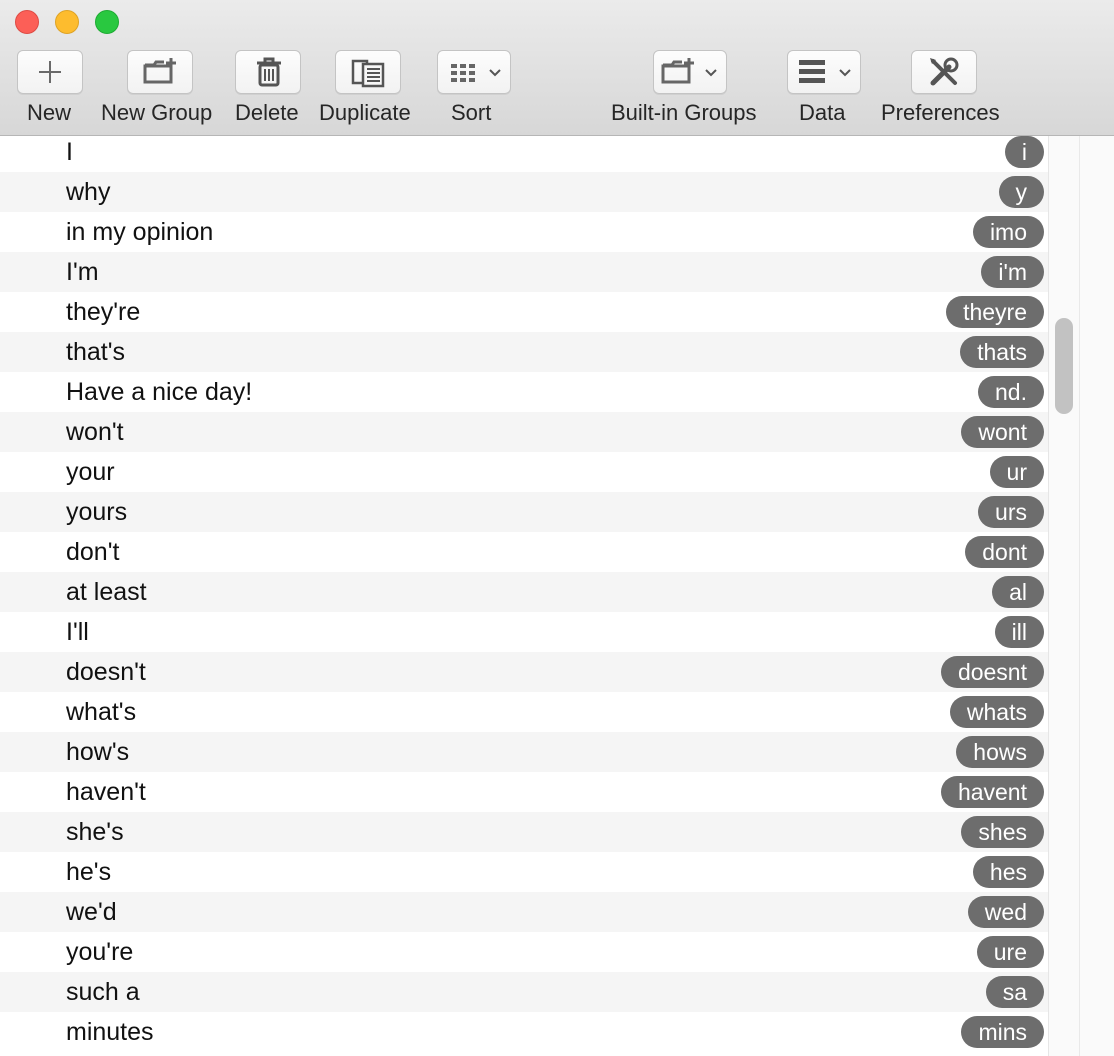  What do you see at coordinates (101, 712) in the screenshot?
I see `phrase-text: what's` at bounding box center [101, 712].